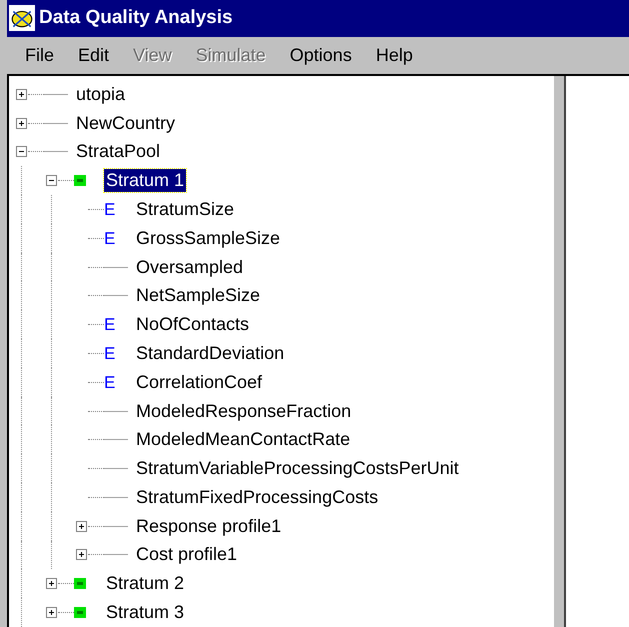 The height and width of the screenshot is (627, 629). I want to click on tree-item: Cost profile1, so click(187, 554).